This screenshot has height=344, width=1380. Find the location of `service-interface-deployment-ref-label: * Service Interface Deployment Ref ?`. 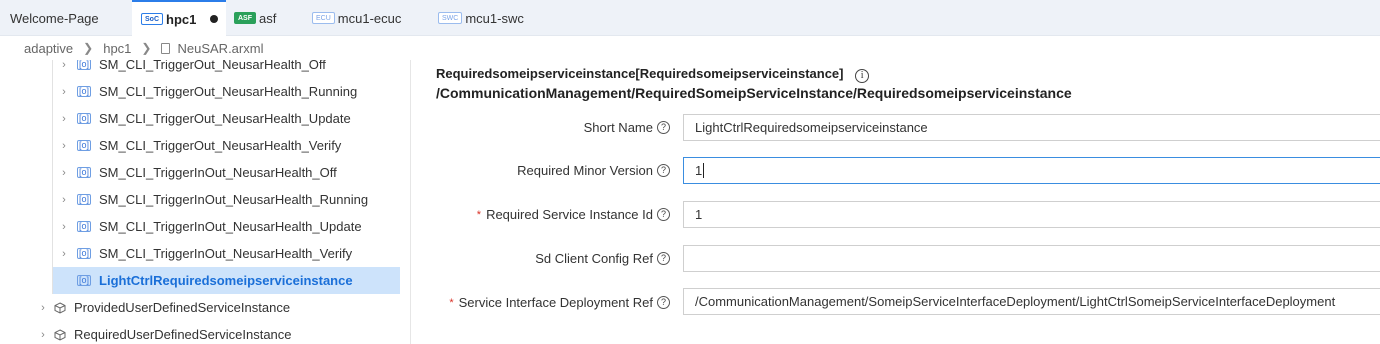

service-interface-deployment-ref-label: * Service Interface Deployment Ref ? is located at coordinates (559, 302).